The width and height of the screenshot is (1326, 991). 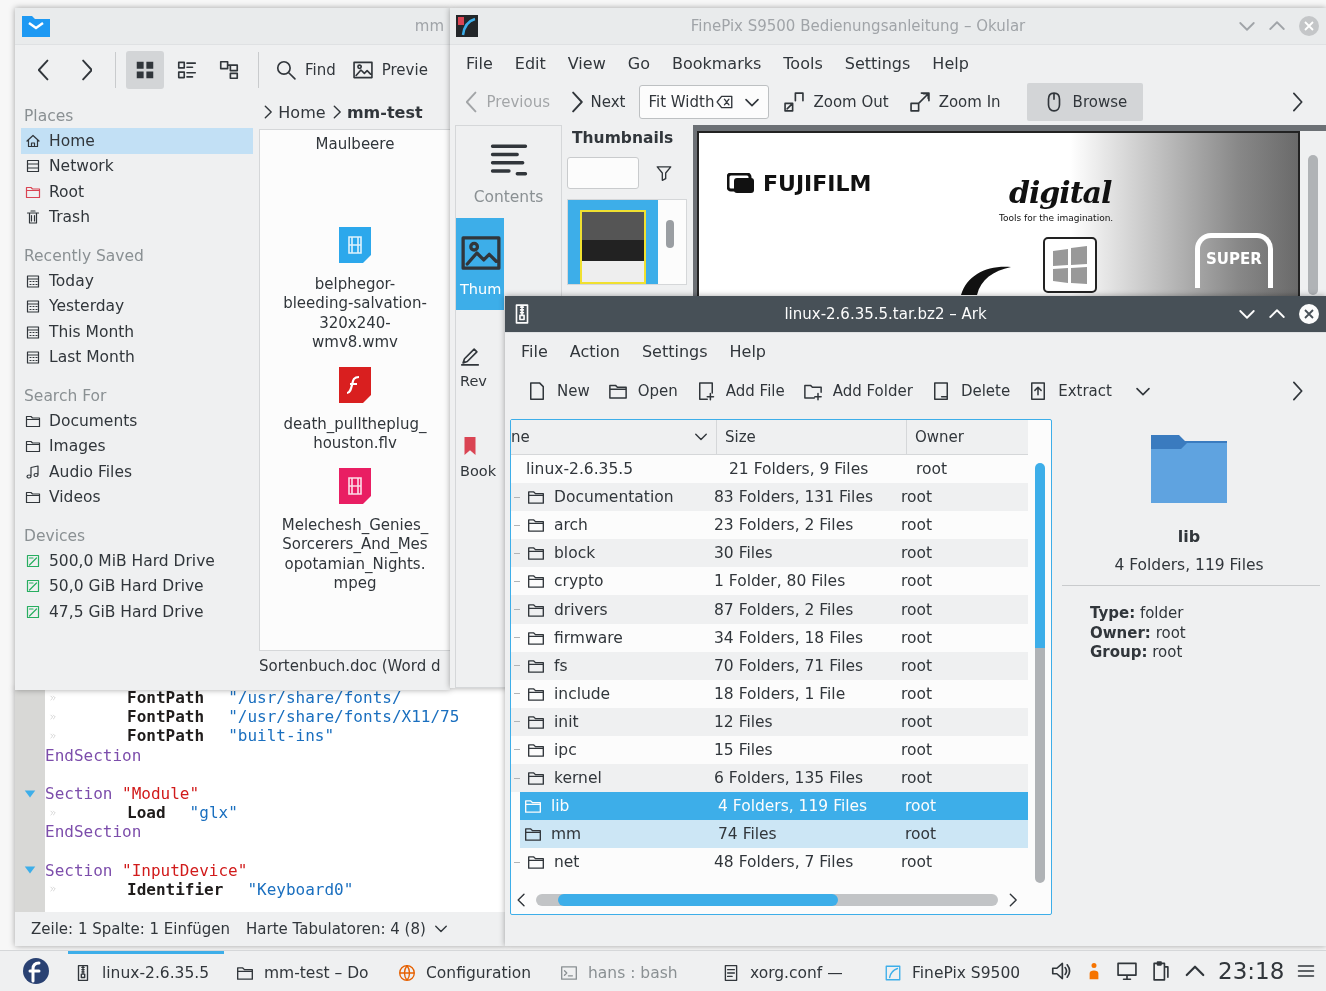 I want to click on terminal-icon, so click(x=569, y=972).